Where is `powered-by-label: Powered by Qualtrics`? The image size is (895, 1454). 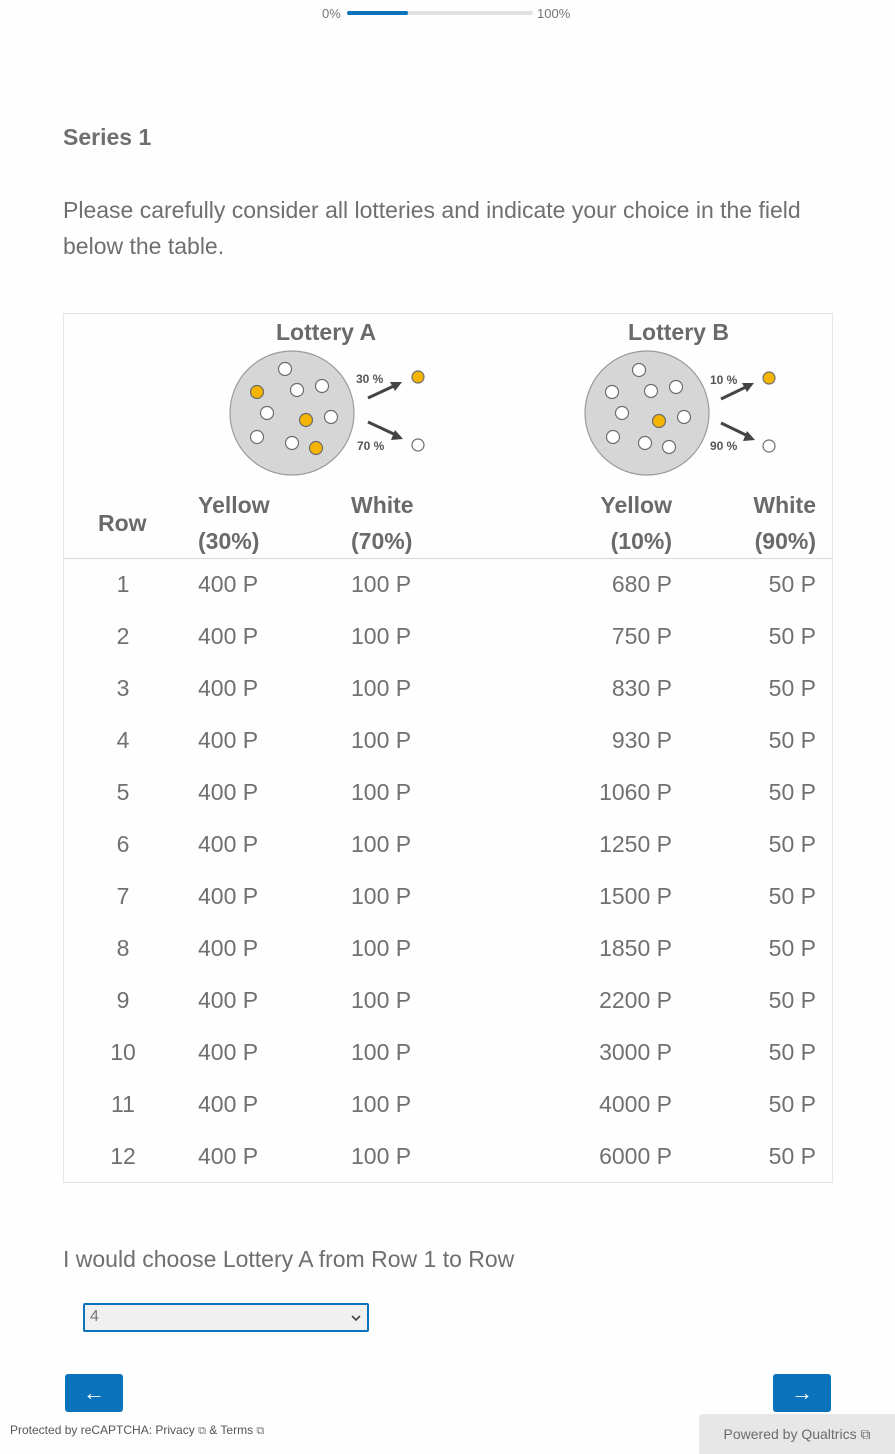 powered-by-label: Powered by Qualtrics is located at coordinates (790, 1434).